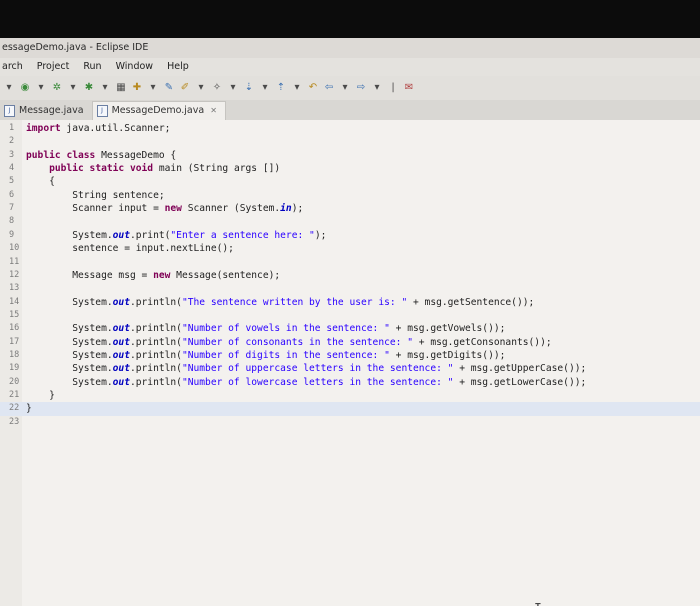 This screenshot has height=606, width=700. What do you see at coordinates (12, 208) in the screenshot?
I see `line-number: 7` at bounding box center [12, 208].